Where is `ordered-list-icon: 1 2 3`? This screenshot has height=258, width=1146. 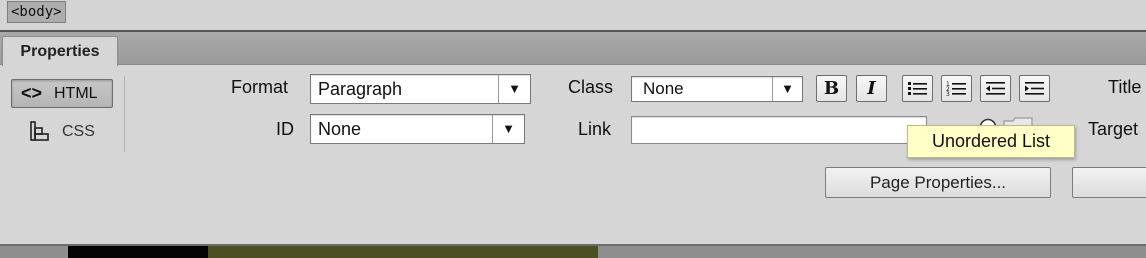 ordered-list-icon: 1 2 3 is located at coordinates (956, 89).